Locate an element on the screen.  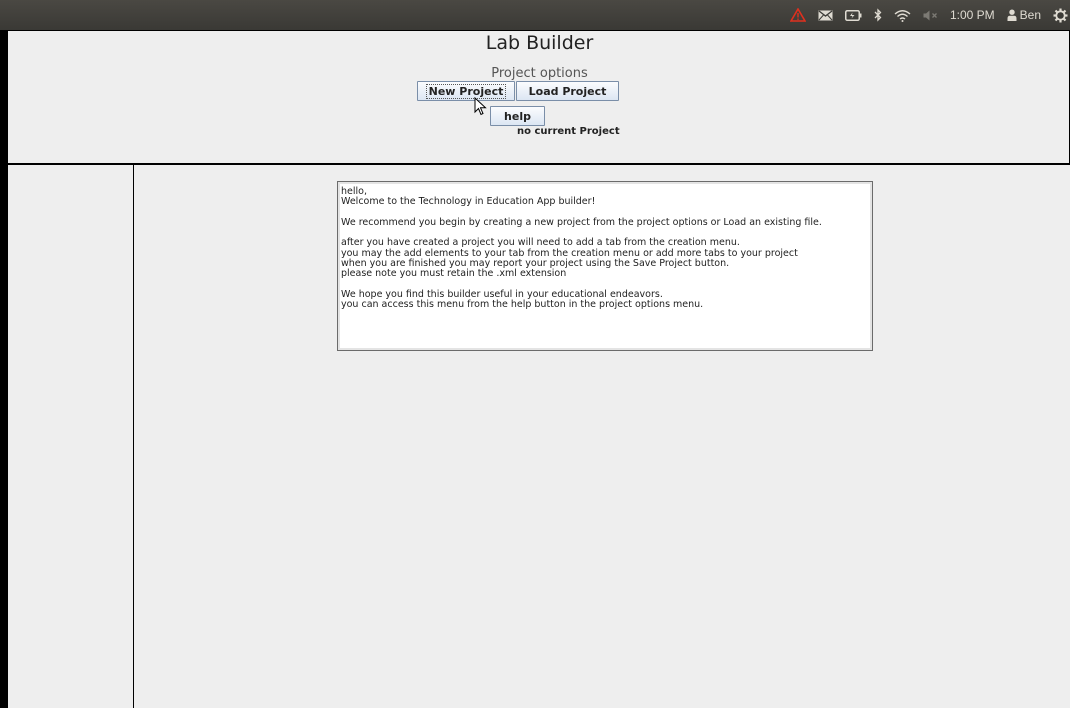
user-icon is located at coordinates (1012, 15).